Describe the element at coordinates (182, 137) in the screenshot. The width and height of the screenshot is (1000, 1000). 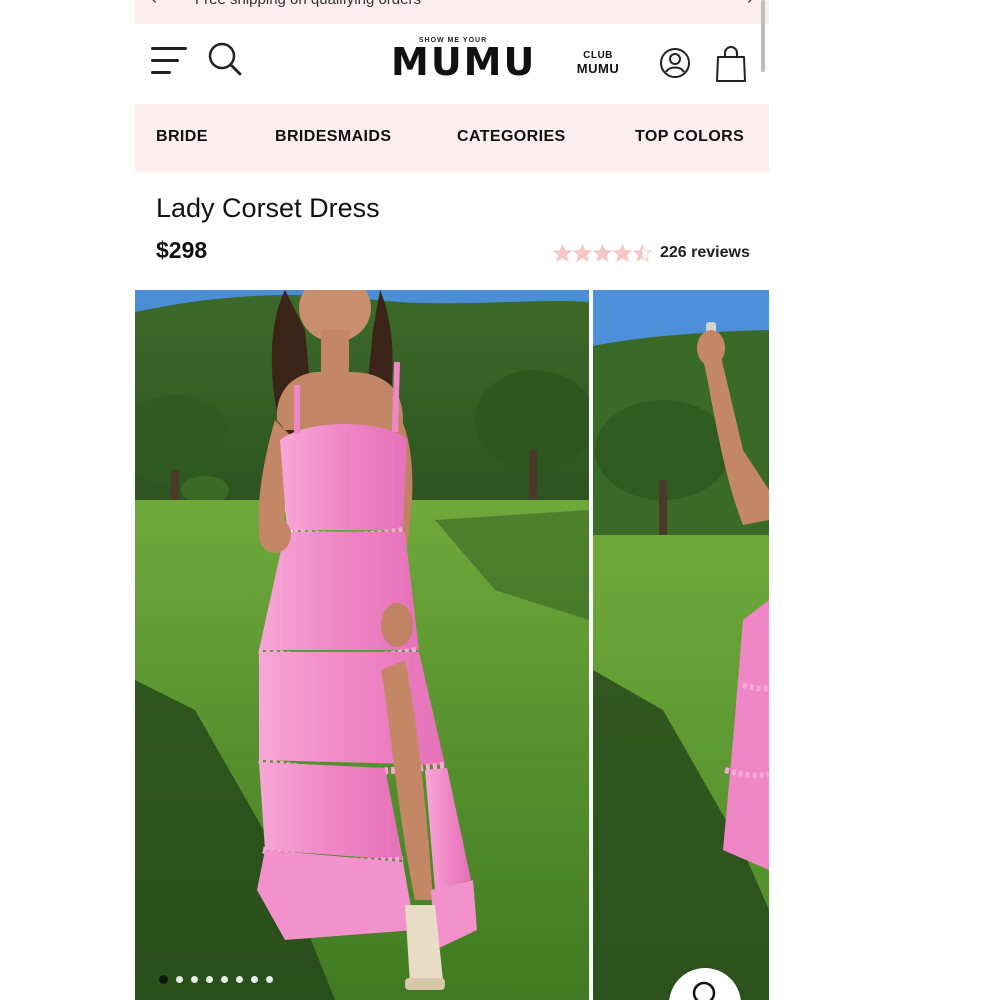
I see `nav-item-bride: BRIDE` at that location.